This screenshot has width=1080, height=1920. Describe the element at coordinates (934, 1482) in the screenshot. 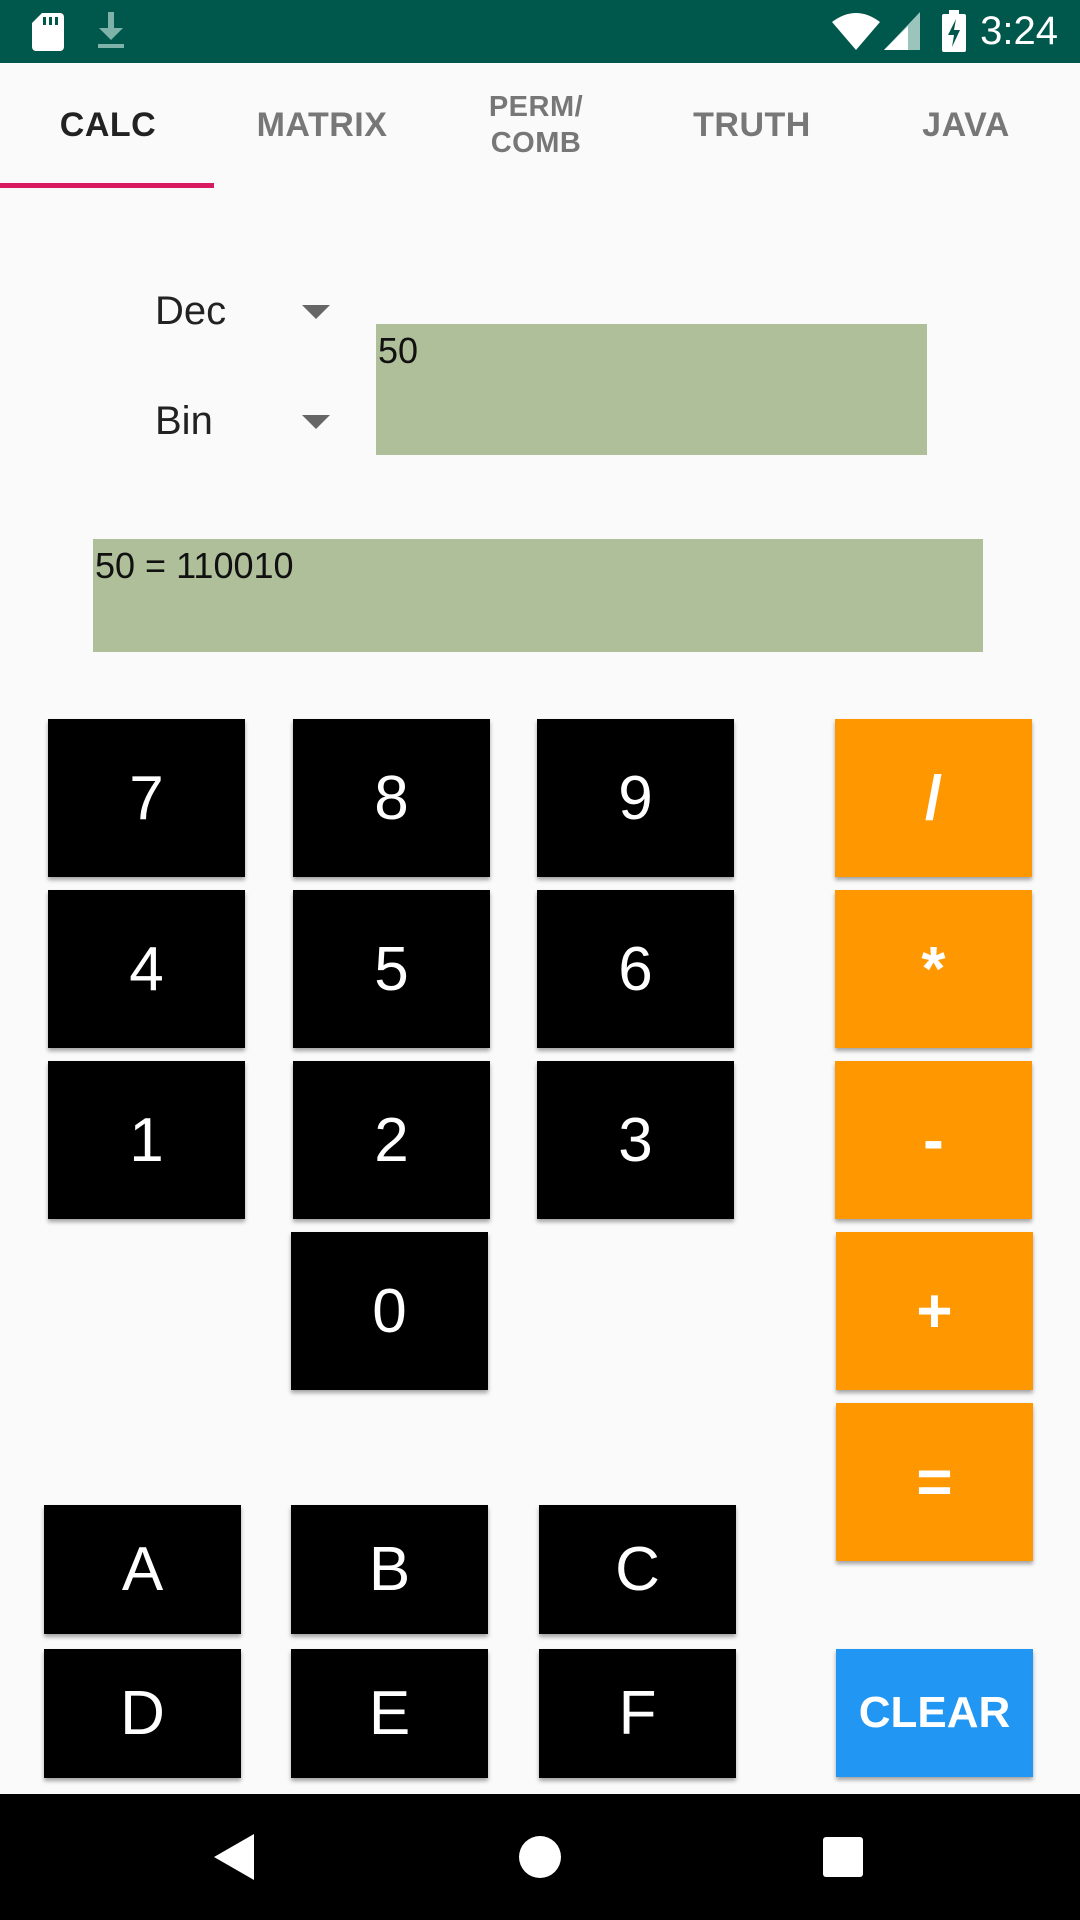

I see `equals-button: =` at that location.